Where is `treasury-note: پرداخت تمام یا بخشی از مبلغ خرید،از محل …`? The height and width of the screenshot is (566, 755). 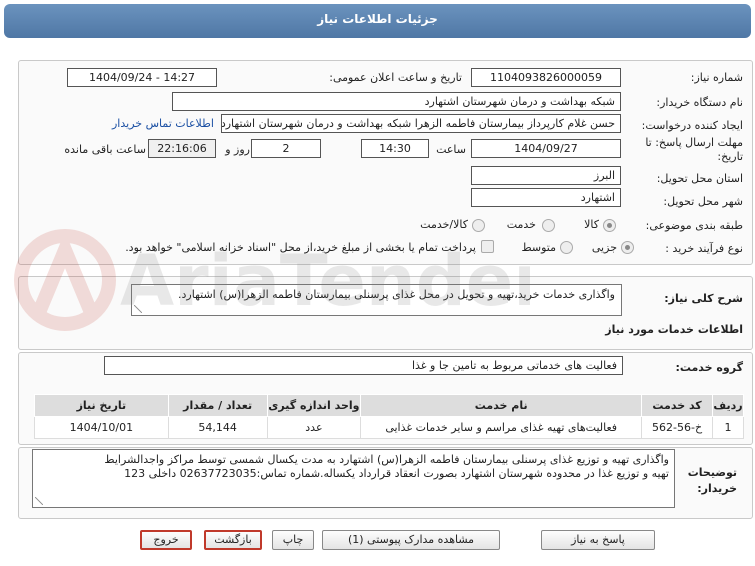 treasury-note: پرداخت تمام یا بخشی از مبلغ خرید،از محل … is located at coordinates (300, 247).